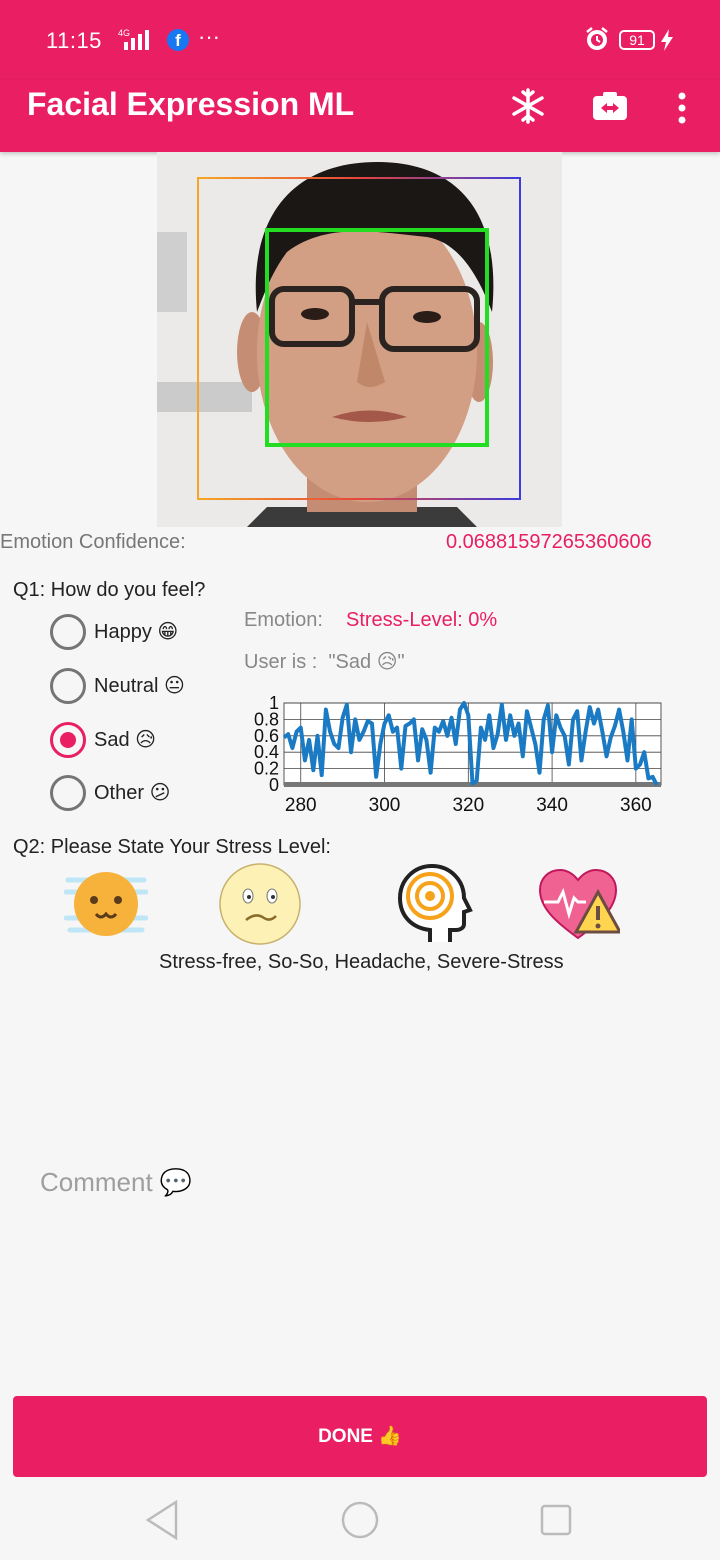 The width and height of the screenshot is (720, 1560). I want to click on emotion-label: Emotion:, so click(283, 620).